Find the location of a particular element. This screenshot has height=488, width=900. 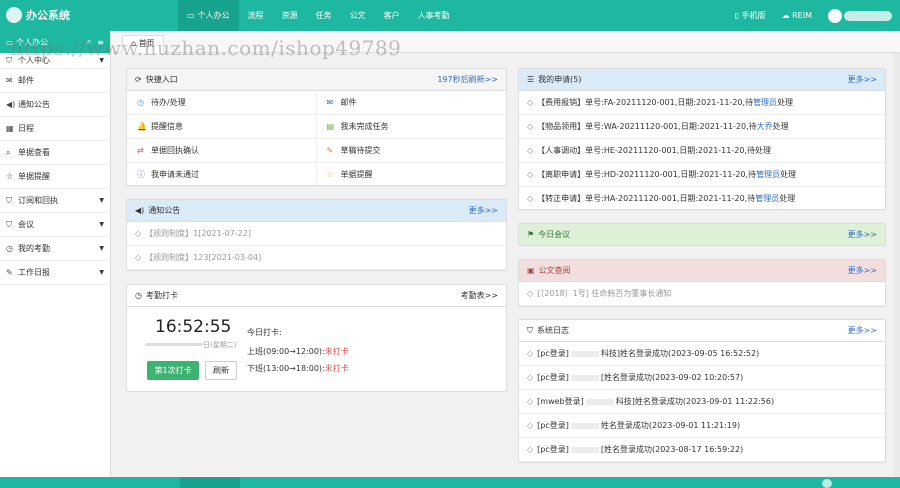

application-pre: 【离职申请】单号:HD-20211120-001,日期:2021-11-20, is located at coordinates (643, 174).